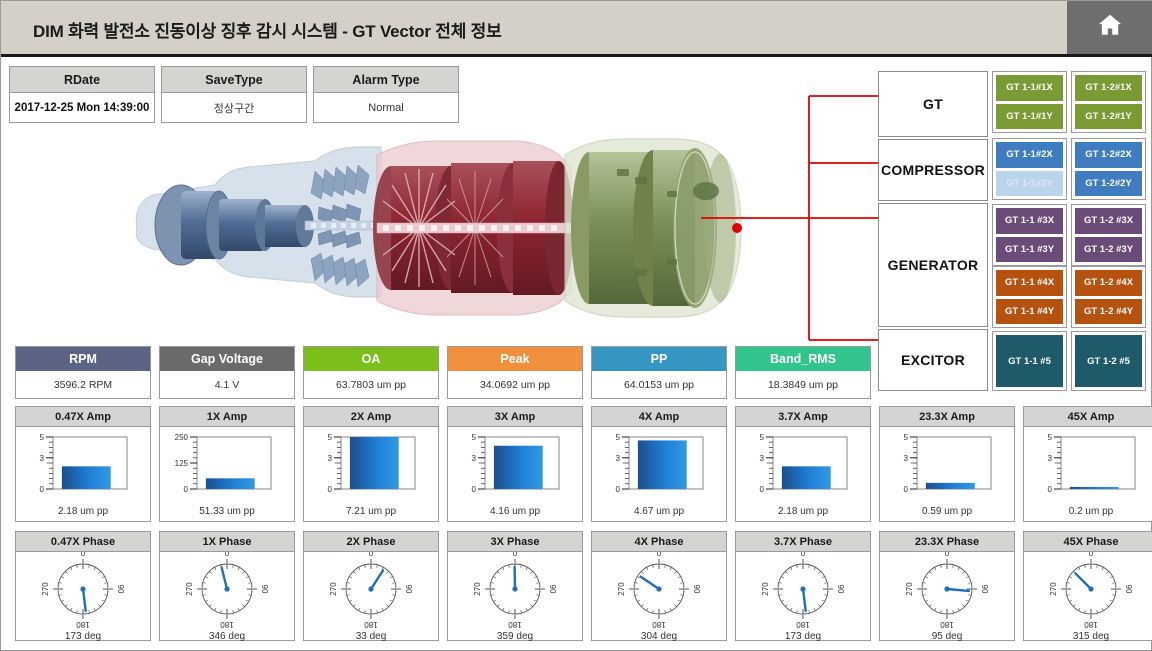  I want to click on bar-chart: 0 3 5 4.16 um pp, so click(515, 473).